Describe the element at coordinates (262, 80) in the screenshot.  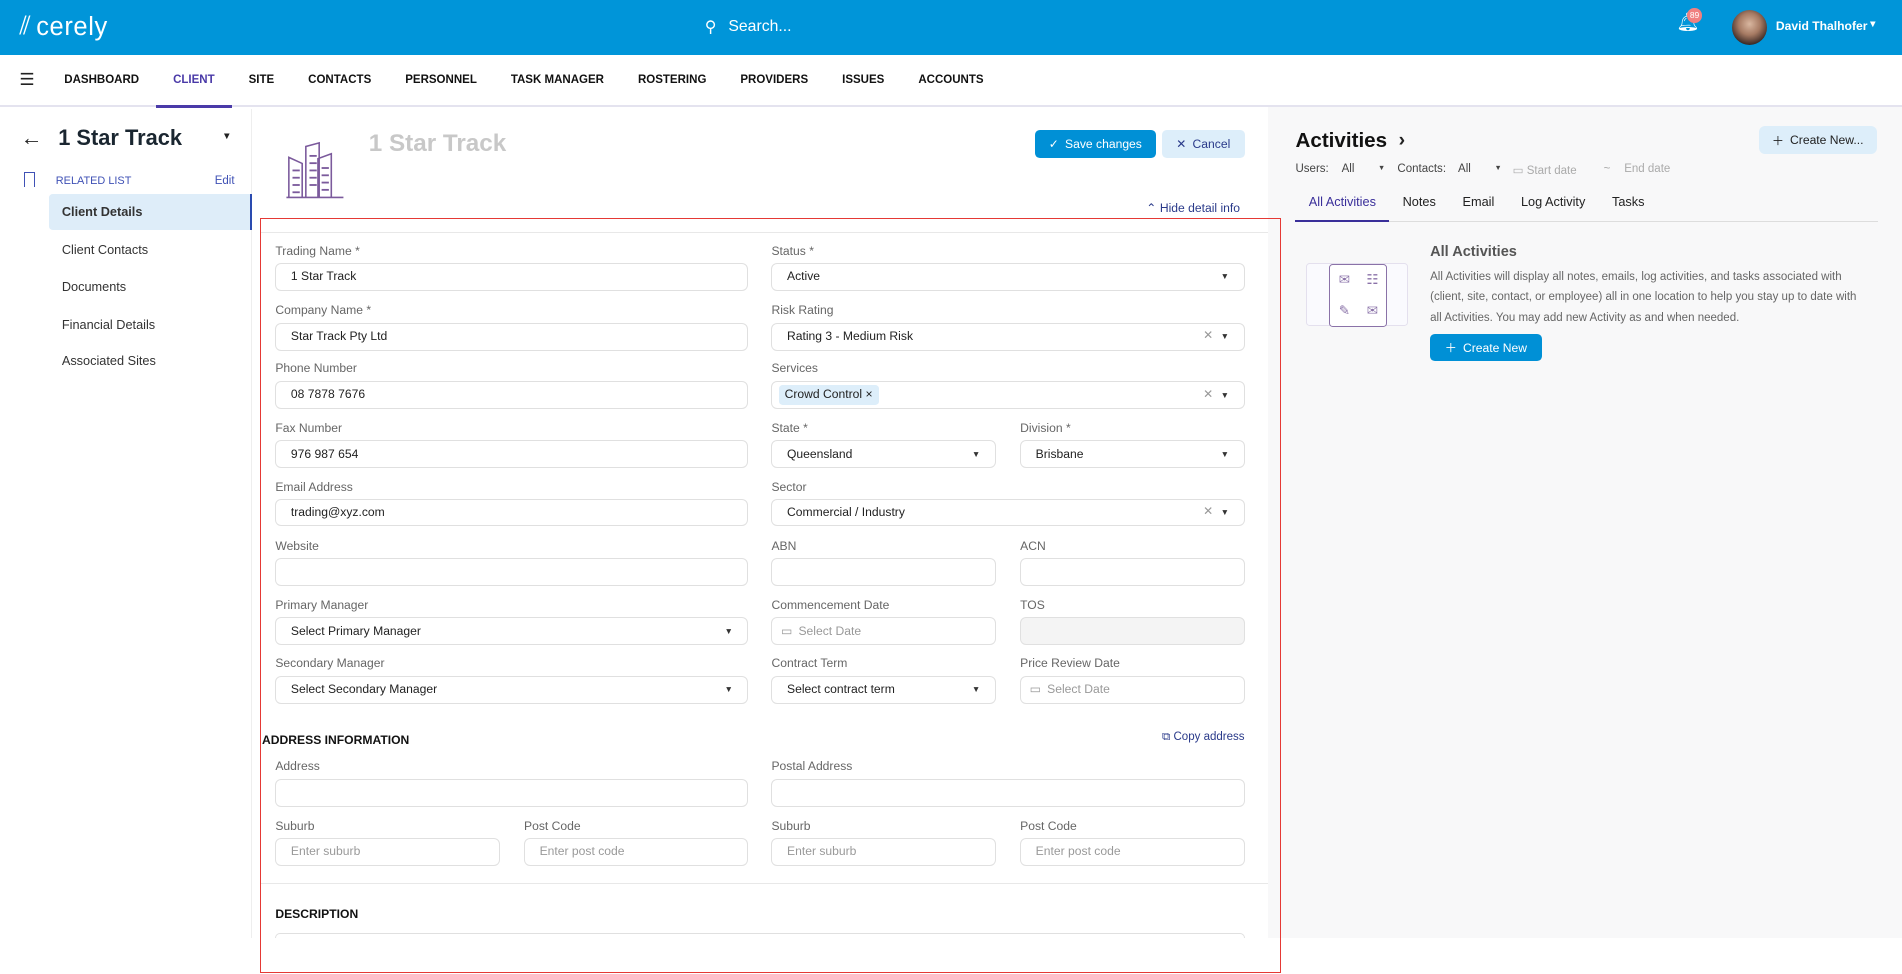
I see `nav-site: SITE` at that location.